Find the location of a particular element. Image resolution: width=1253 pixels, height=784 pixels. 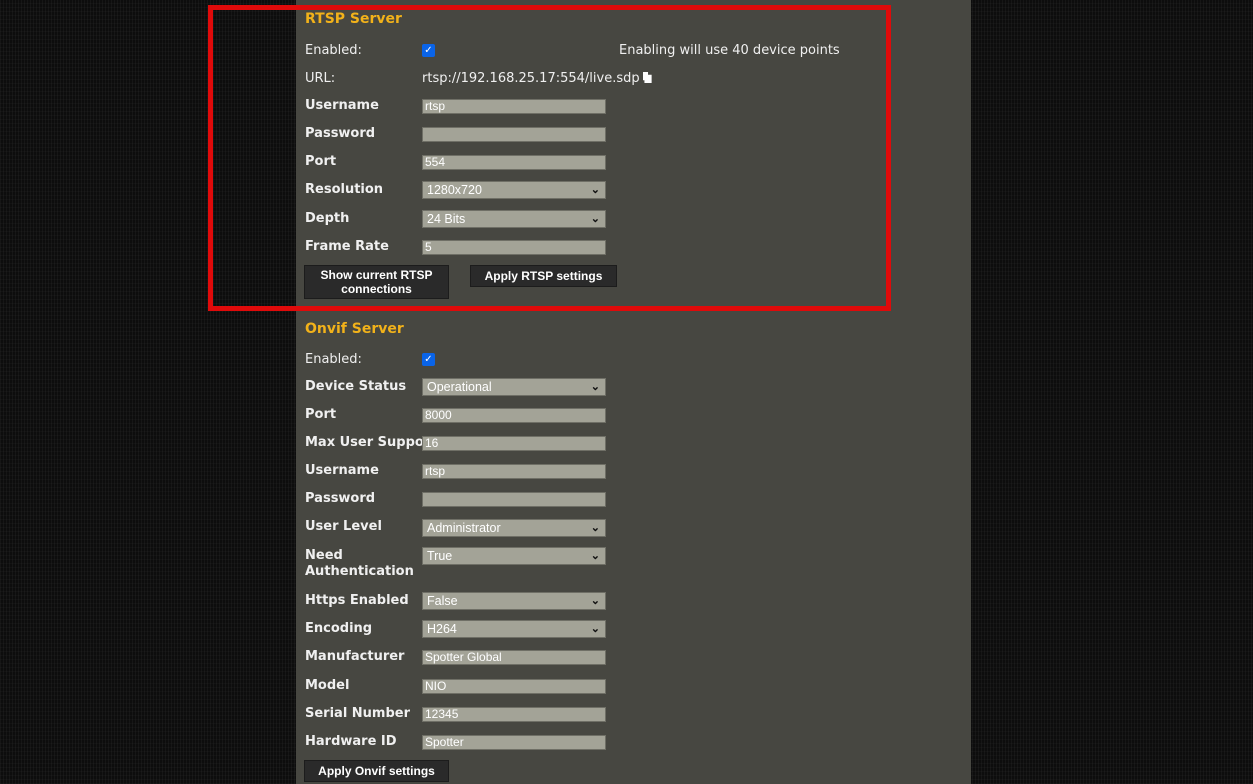

checkmark-icon: ✓ is located at coordinates (428, 359).